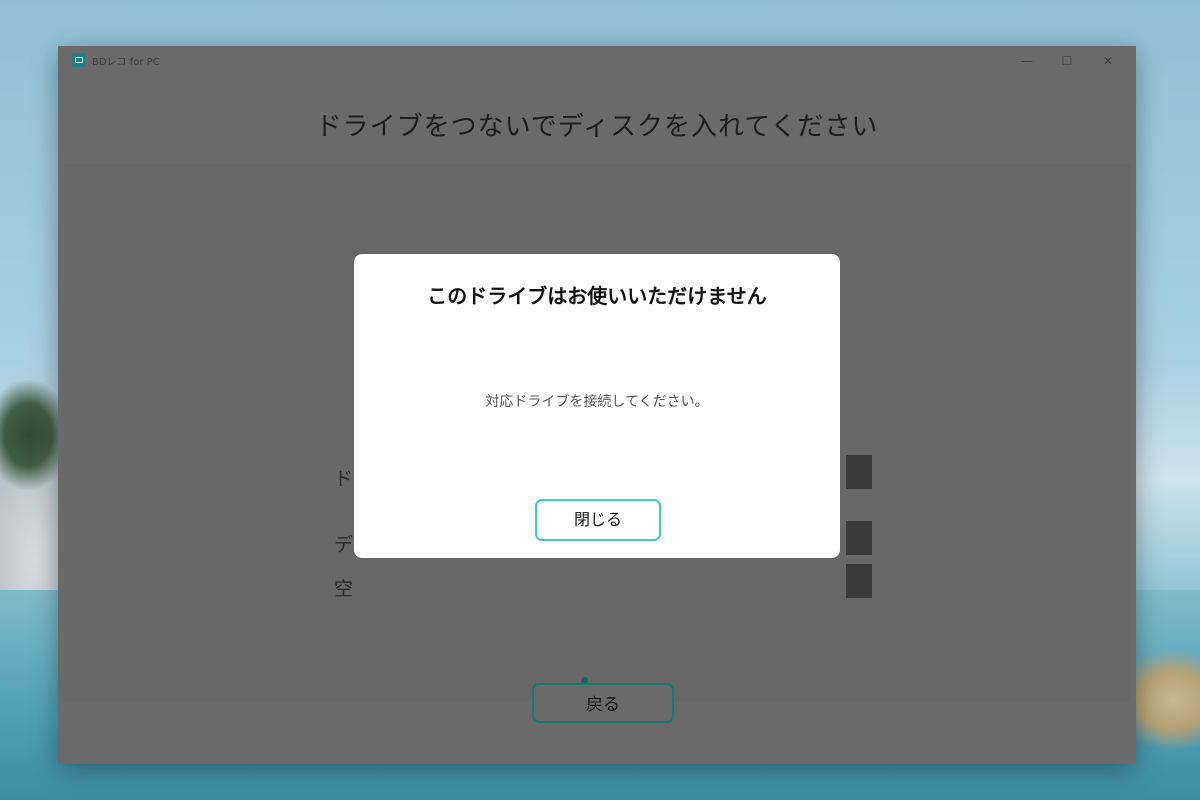  What do you see at coordinates (859, 581) in the screenshot?
I see `free-space-value-box` at bounding box center [859, 581].